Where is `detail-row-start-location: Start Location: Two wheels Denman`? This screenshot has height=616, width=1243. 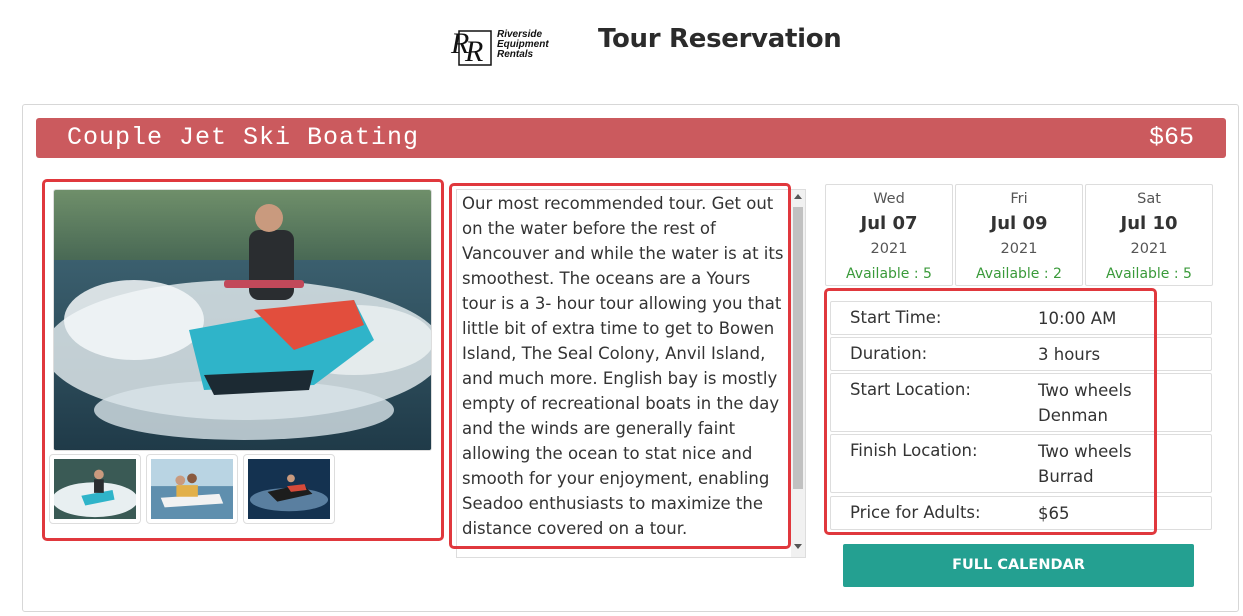
detail-row-start-location: Start Location: Two wheels Denman is located at coordinates (1021, 402).